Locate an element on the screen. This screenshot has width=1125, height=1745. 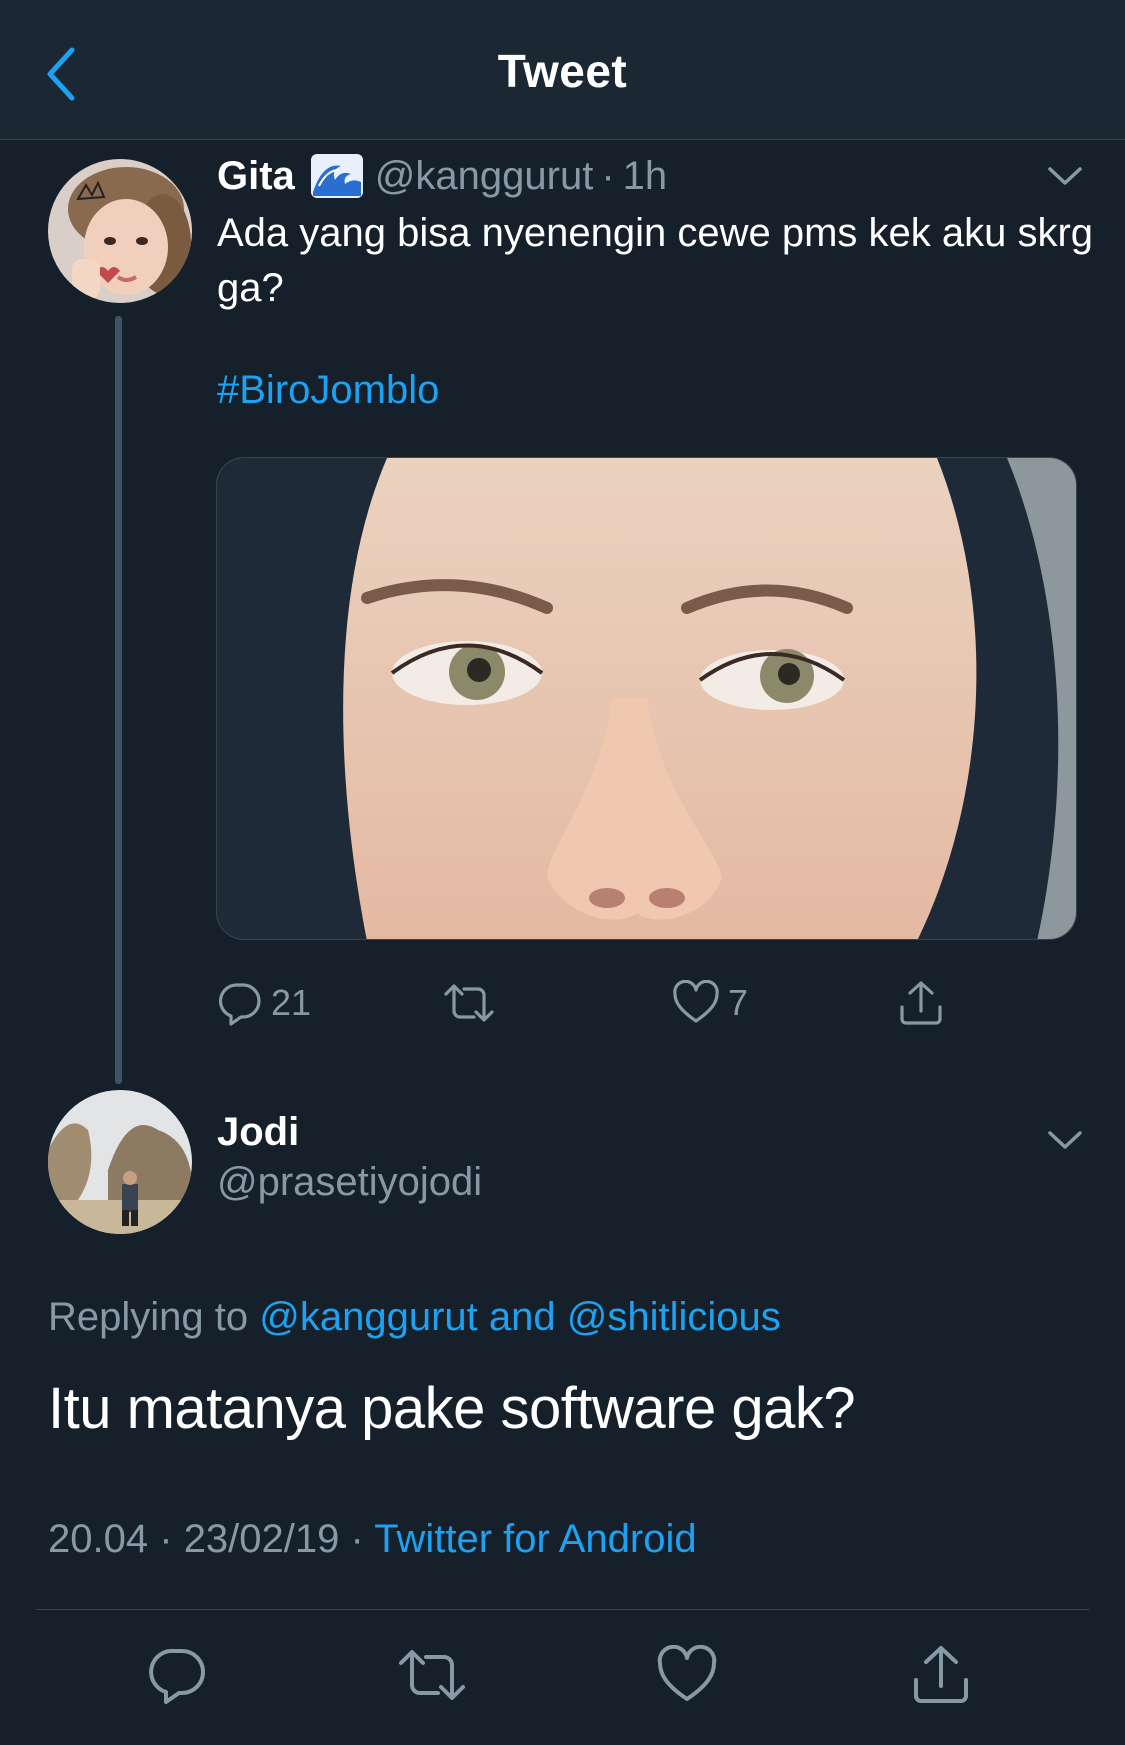
thread-connector-line is located at coordinates (118, 700).